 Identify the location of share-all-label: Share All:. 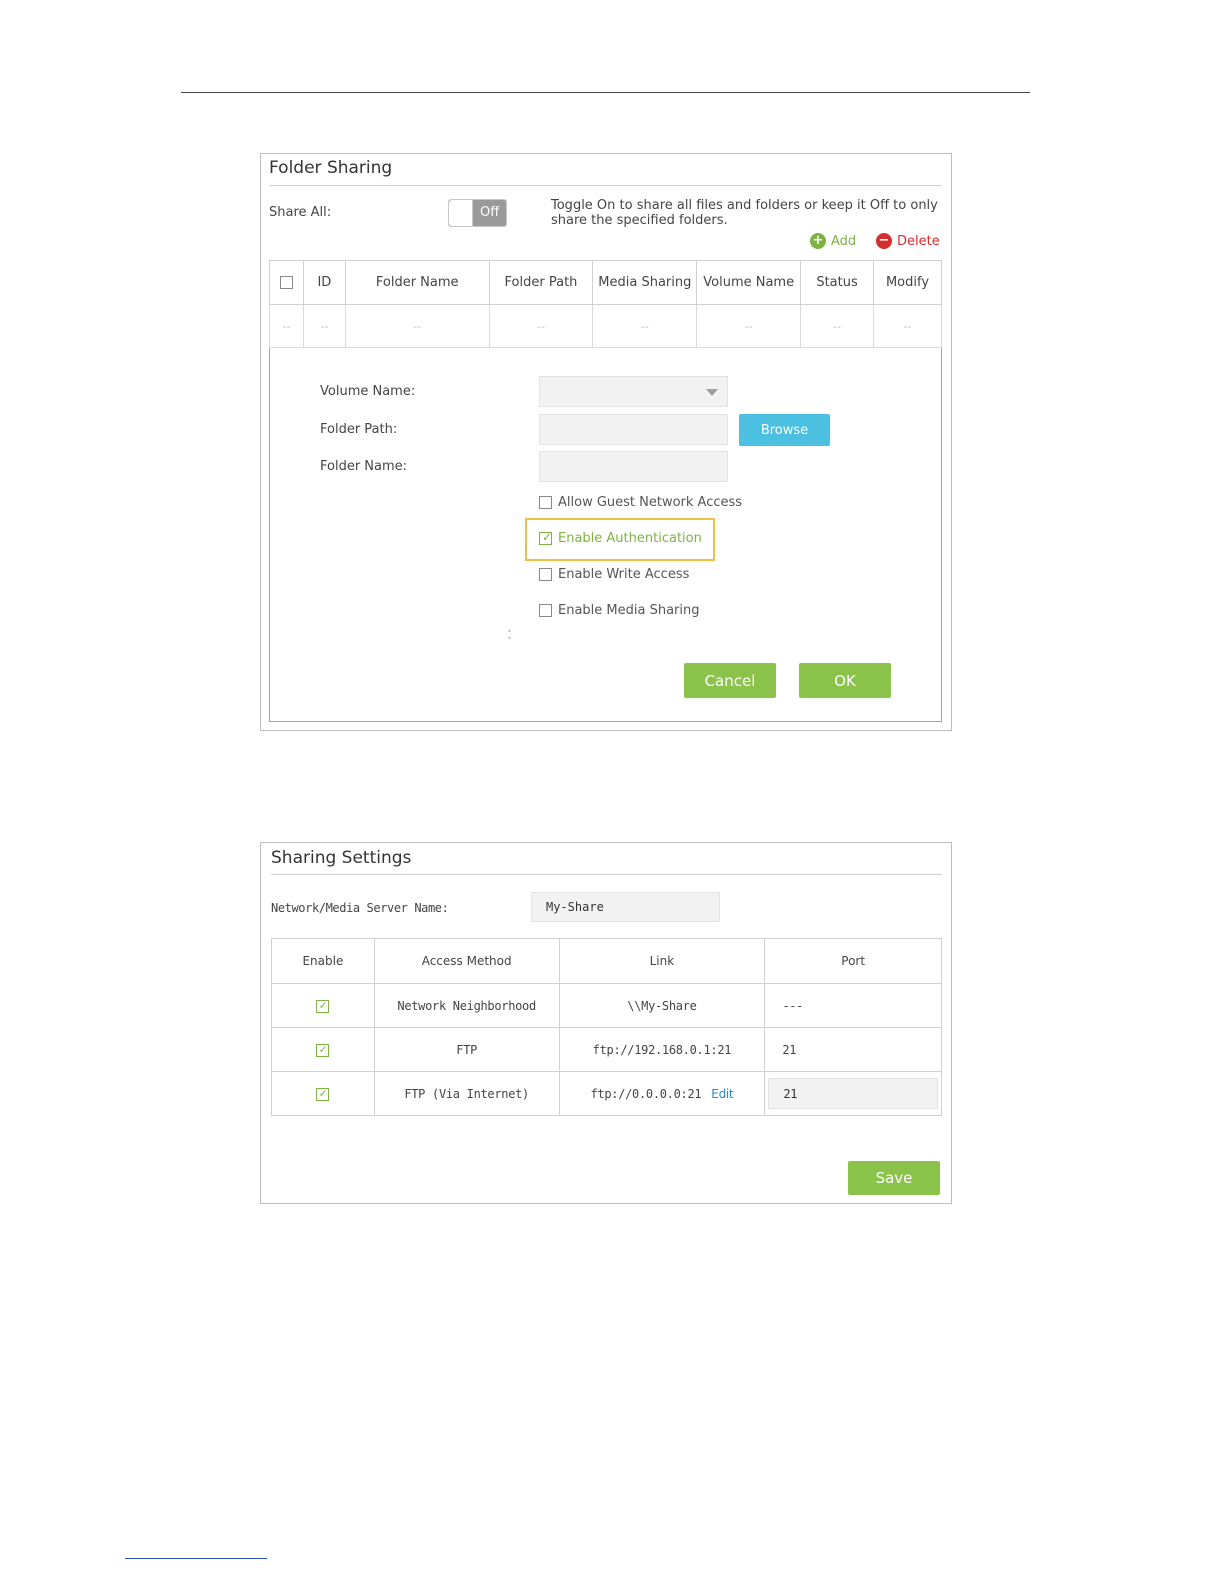
(300, 212).